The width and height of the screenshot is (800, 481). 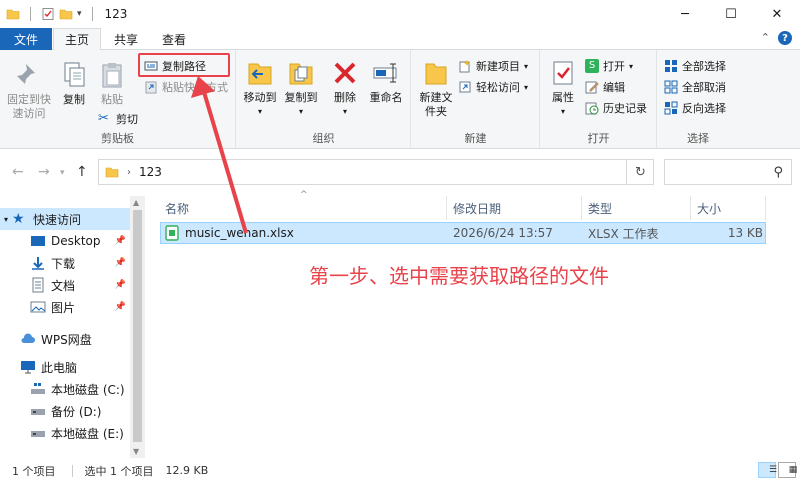 I want to click on move-to-label: 移动到, so click(x=260, y=97).